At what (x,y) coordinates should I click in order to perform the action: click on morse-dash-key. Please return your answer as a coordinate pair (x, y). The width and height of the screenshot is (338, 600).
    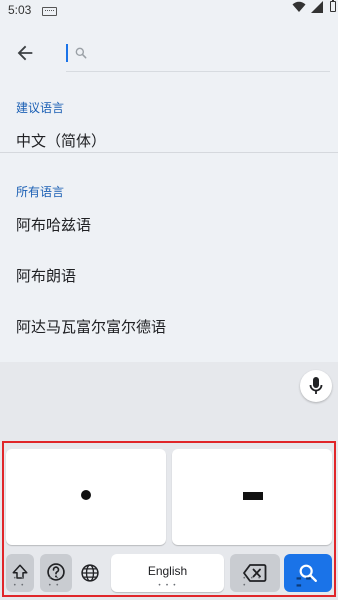
    Looking at the image, I should click on (252, 497).